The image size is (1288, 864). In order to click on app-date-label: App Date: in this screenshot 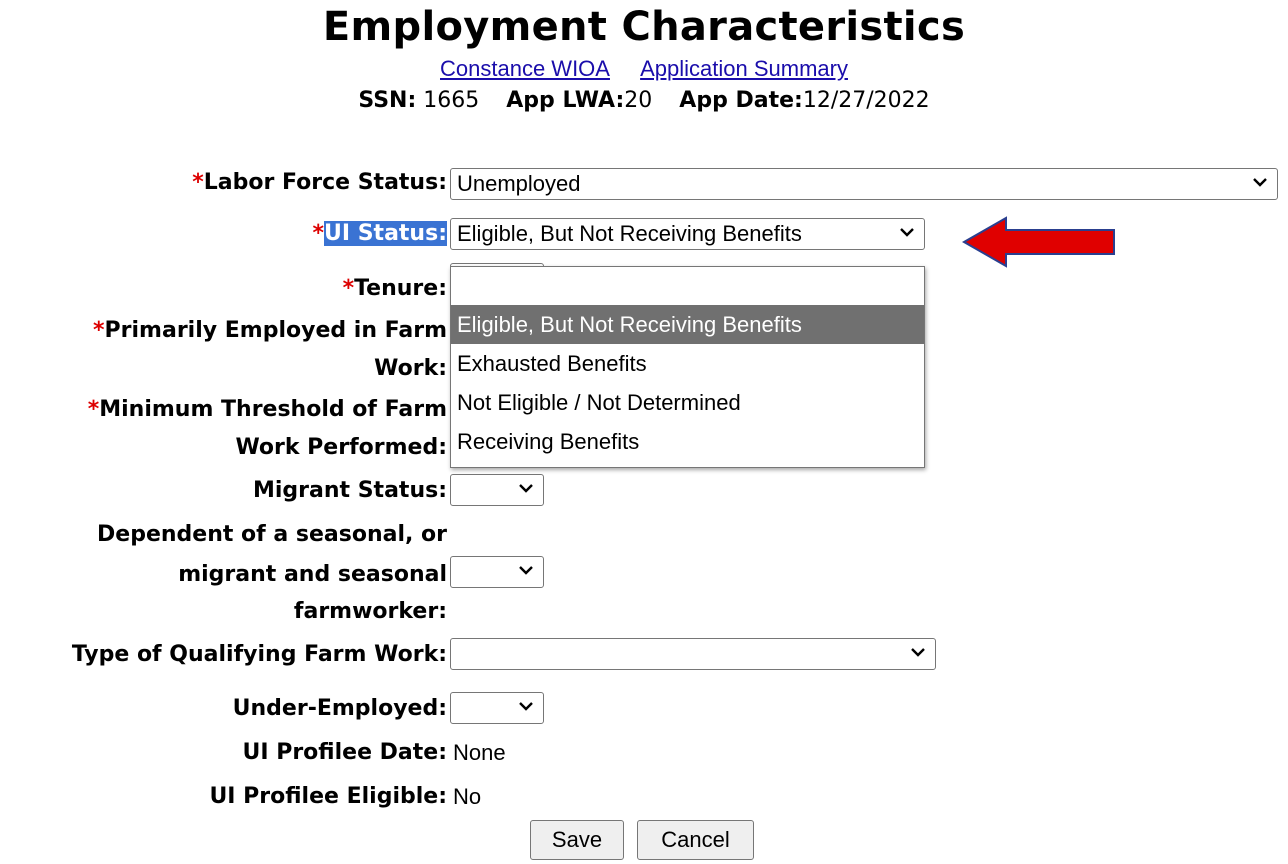, I will do `click(741, 100)`.